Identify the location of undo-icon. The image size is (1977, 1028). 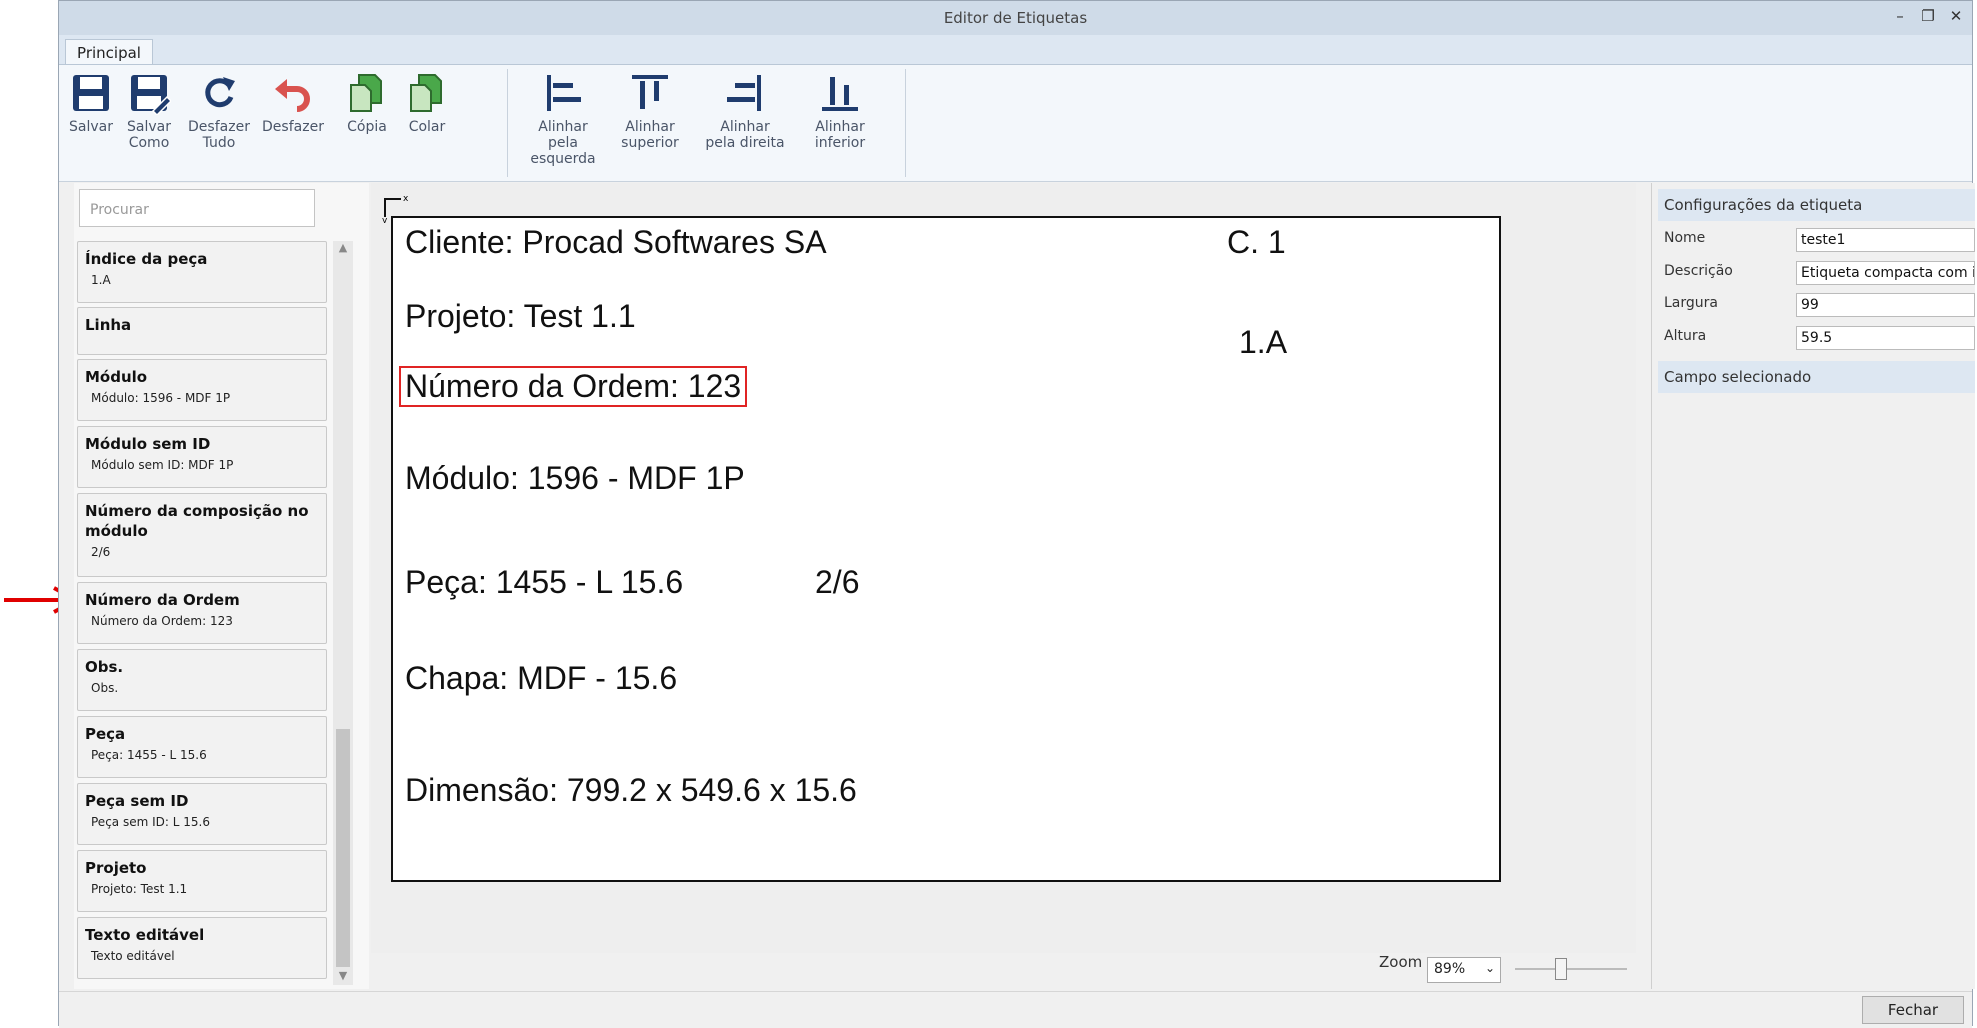
(292, 95).